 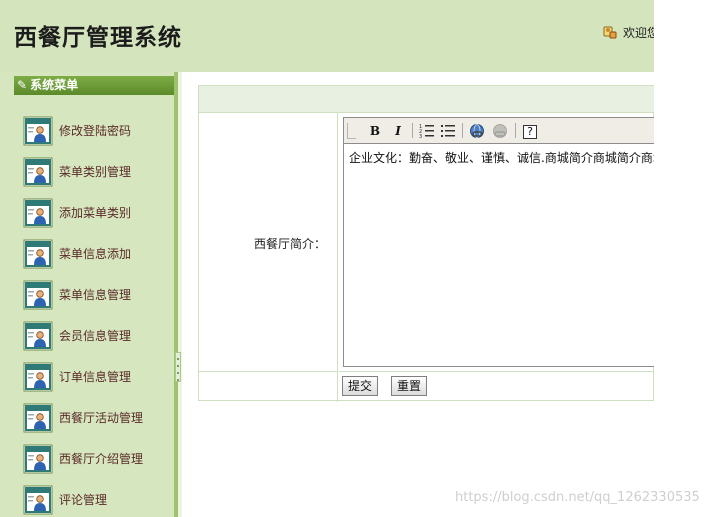 I want to click on sidebar-item: 菜单信息管理, so click(x=94, y=294).